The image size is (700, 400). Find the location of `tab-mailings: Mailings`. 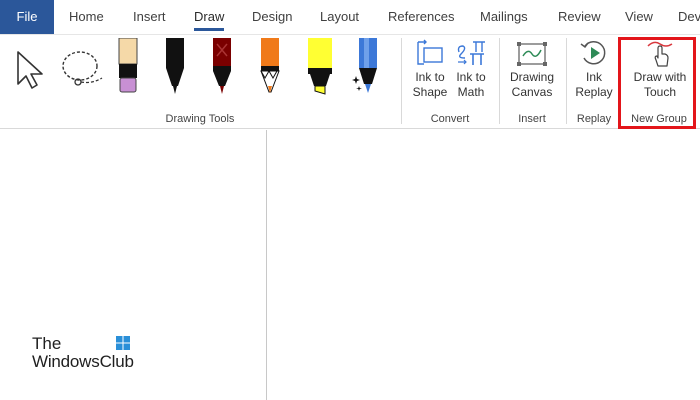

tab-mailings: Mailings is located at coordinates (504, 17).